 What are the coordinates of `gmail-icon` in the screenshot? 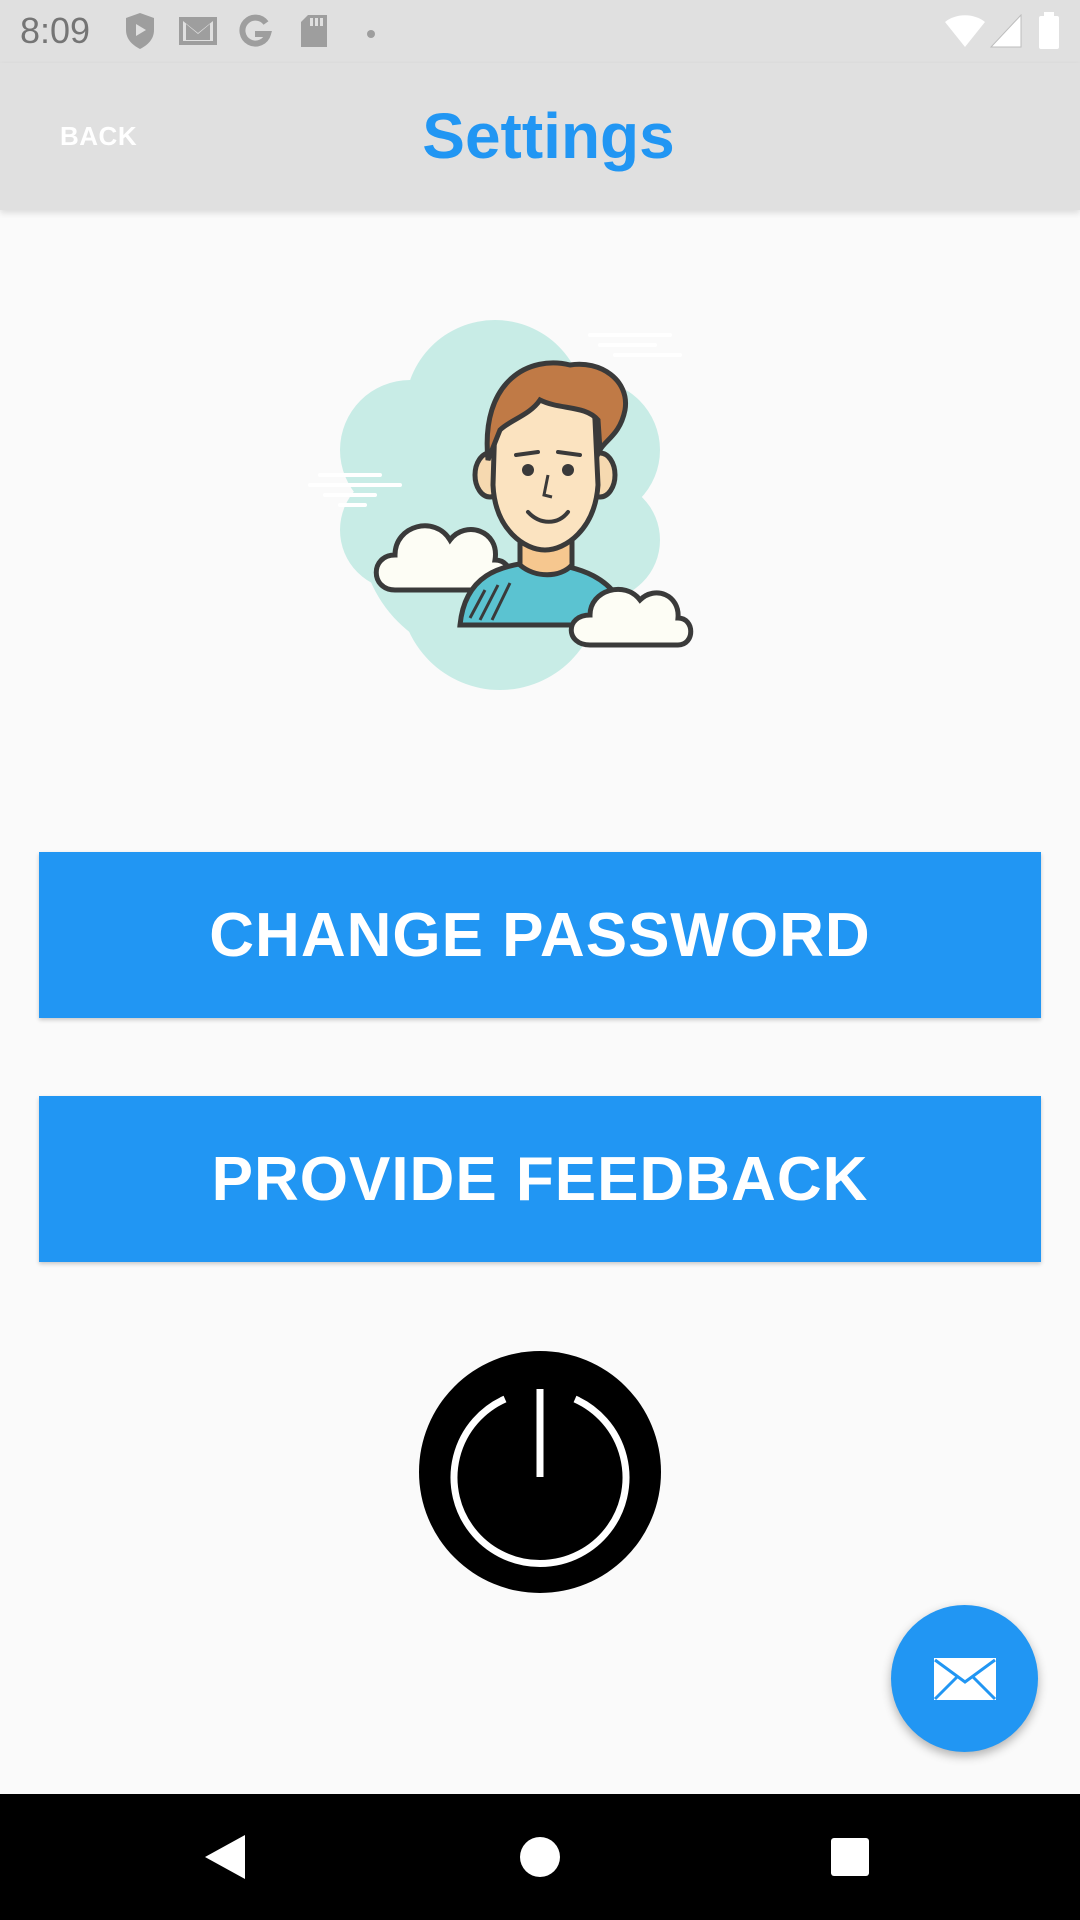 It's located at (198, 33).